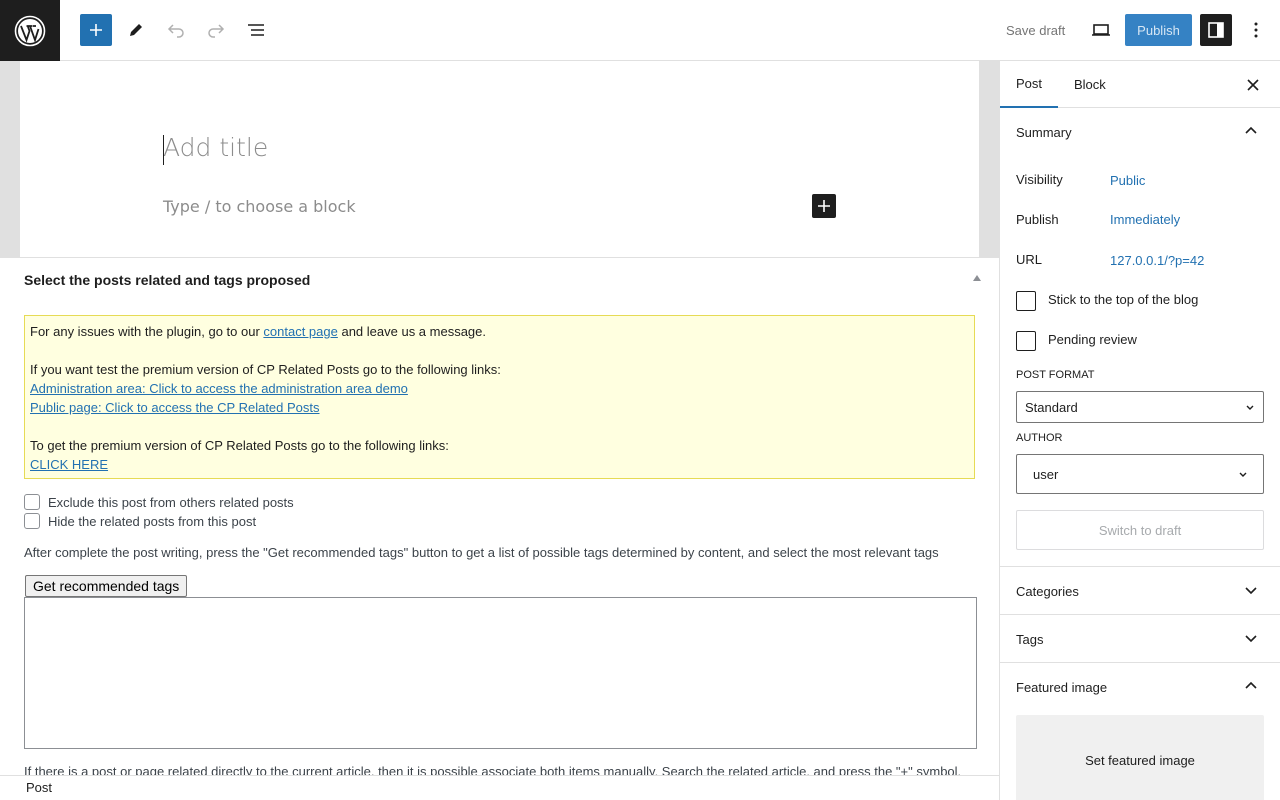 The width and height of the screenshot is (1280, 800). What do you see at coordinates (1037, 219) in the screenshot?
I see `publish-label: Publish` at bounding box center [1037, 219].